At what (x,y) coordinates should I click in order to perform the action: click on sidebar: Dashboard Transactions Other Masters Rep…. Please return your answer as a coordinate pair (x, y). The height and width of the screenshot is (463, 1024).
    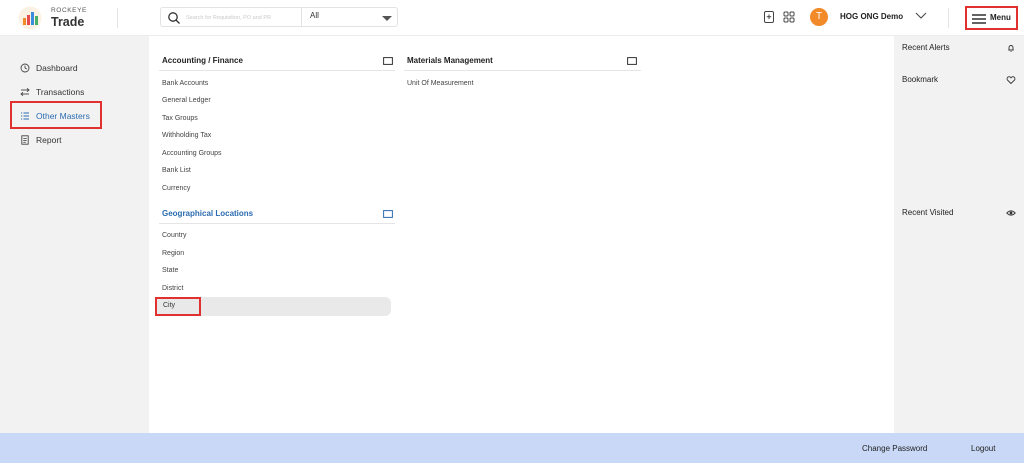
    Looking at the image, I should click on (74, 234).